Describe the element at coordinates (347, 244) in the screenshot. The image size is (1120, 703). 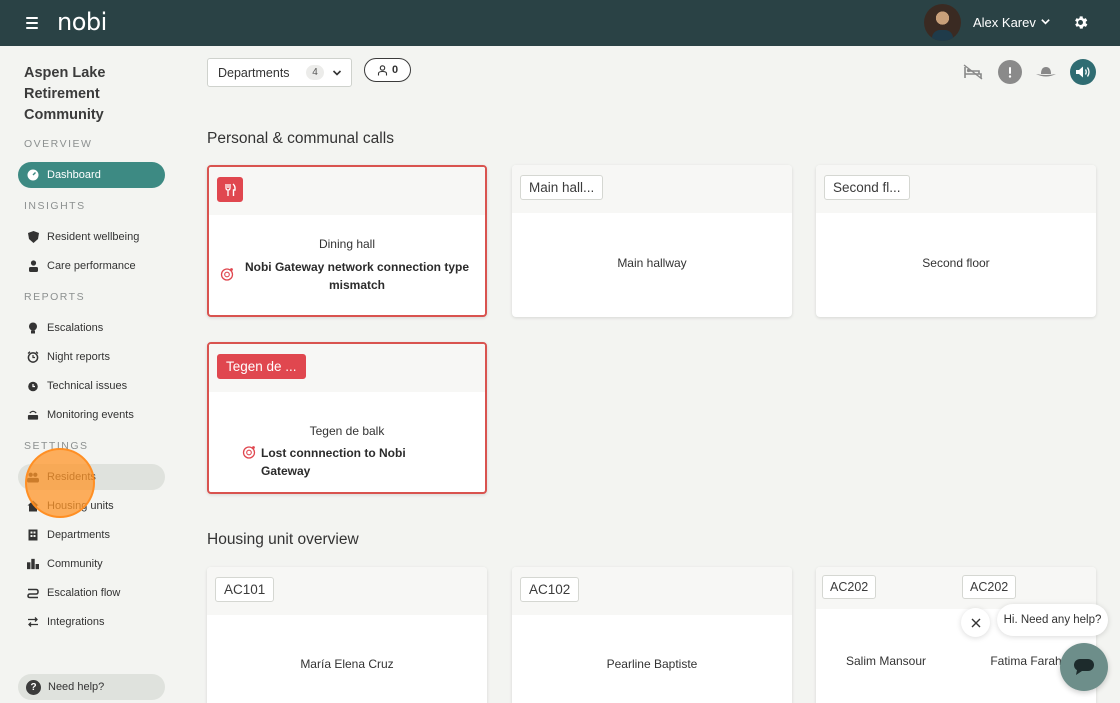
I see `call-card-name: Dining hall` at that location.